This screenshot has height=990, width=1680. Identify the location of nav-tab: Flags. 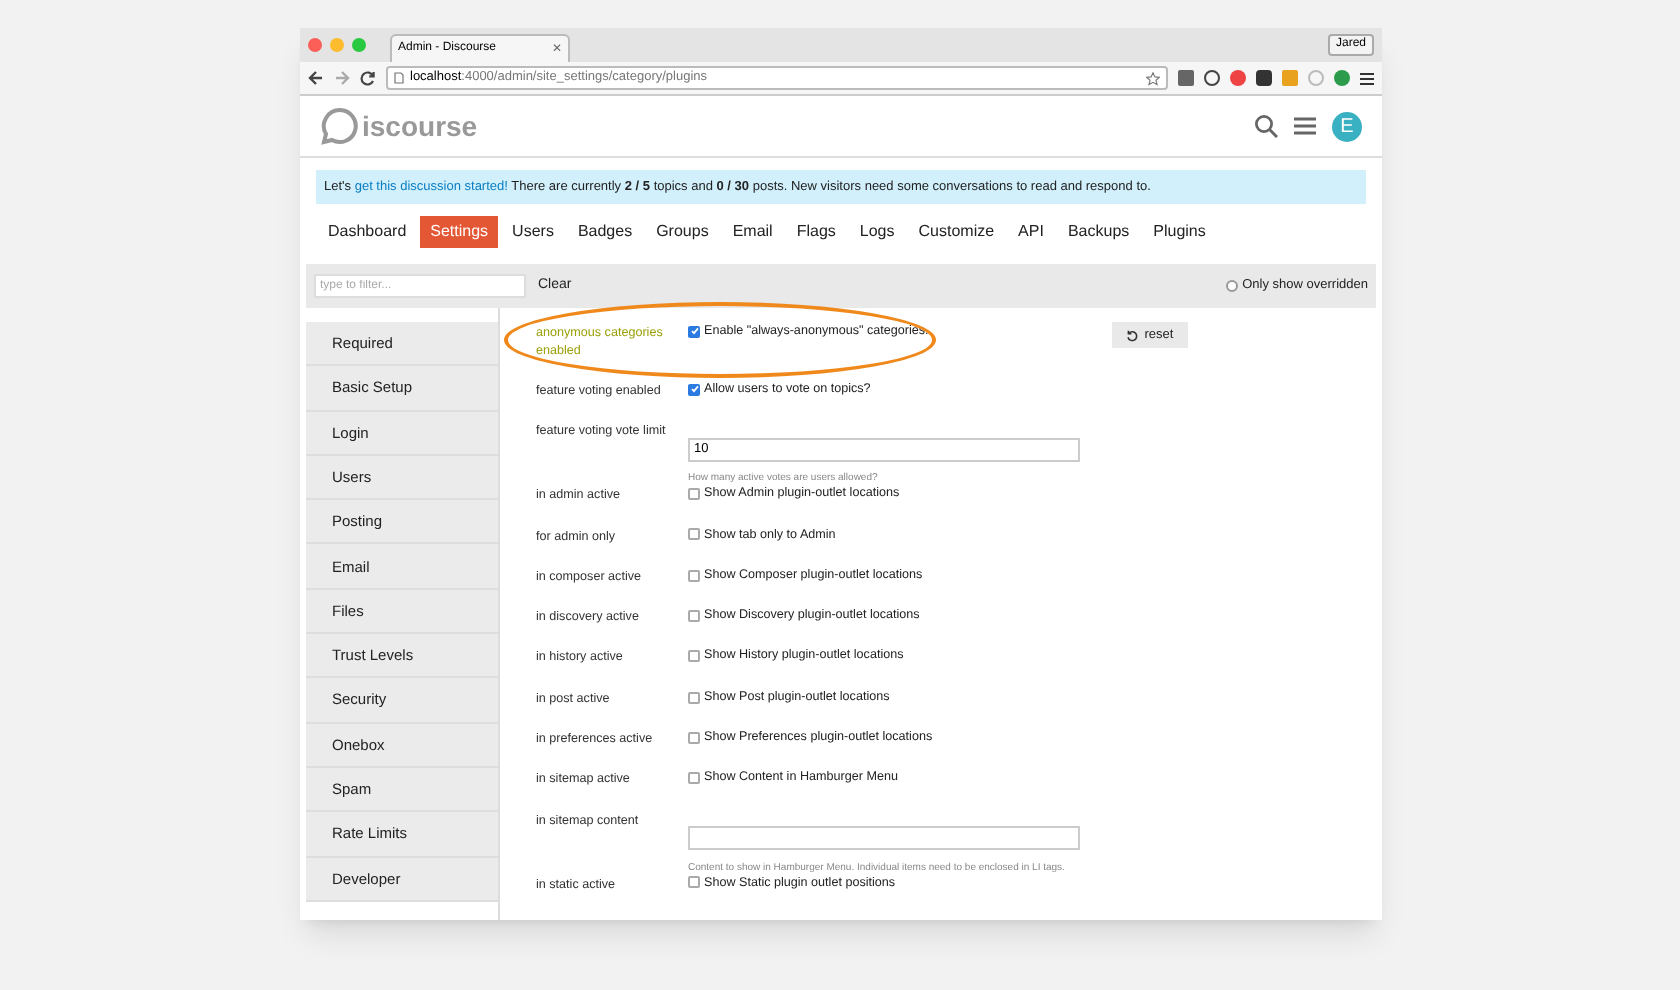
(816, 232).